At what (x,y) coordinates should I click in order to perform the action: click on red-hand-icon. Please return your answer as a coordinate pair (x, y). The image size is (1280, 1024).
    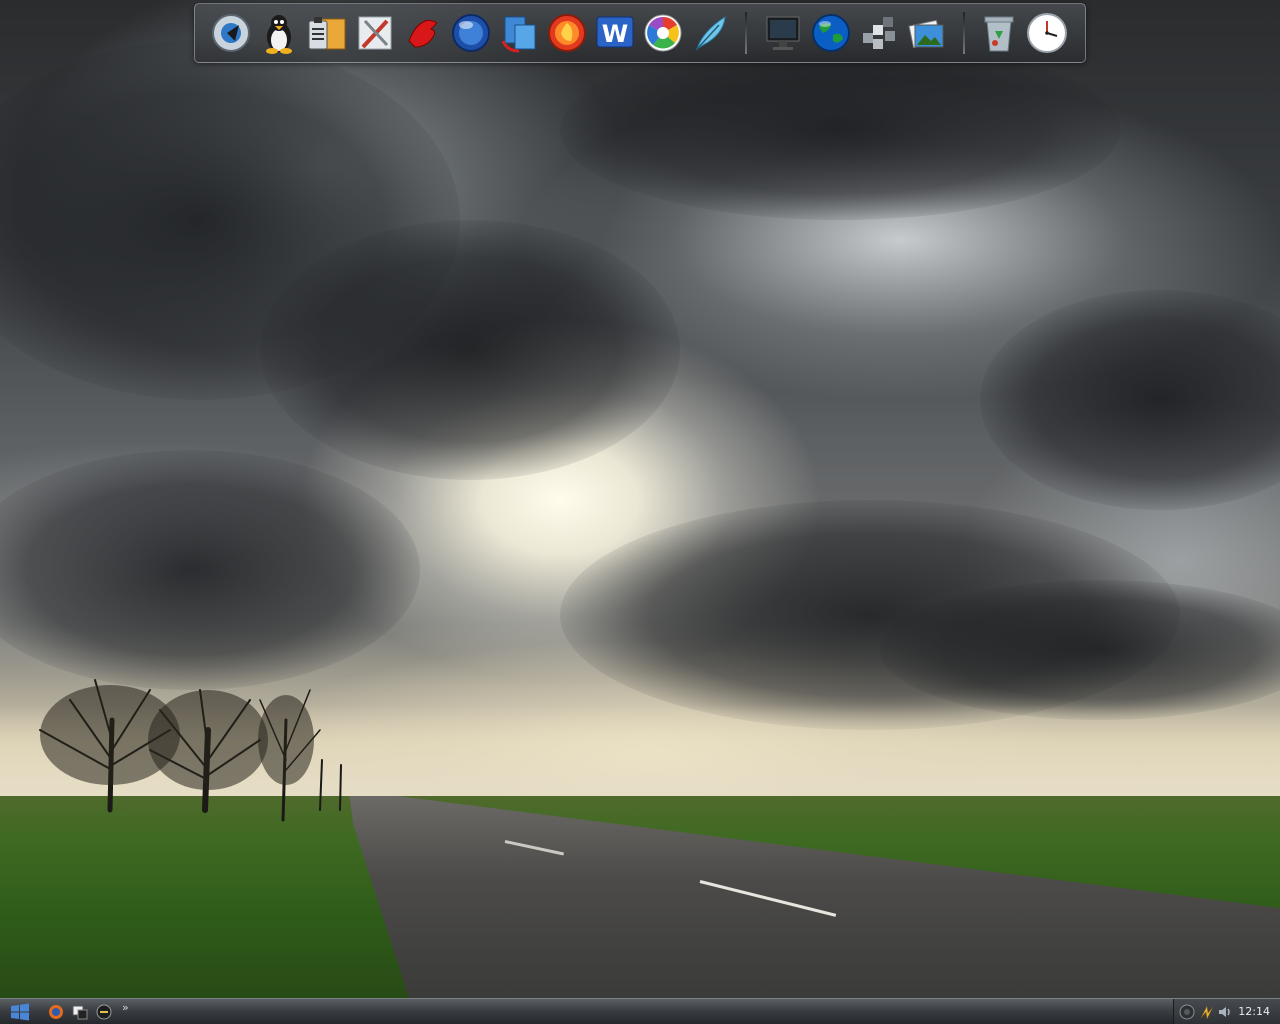
    Looking at the image, I should click on (423, 33).